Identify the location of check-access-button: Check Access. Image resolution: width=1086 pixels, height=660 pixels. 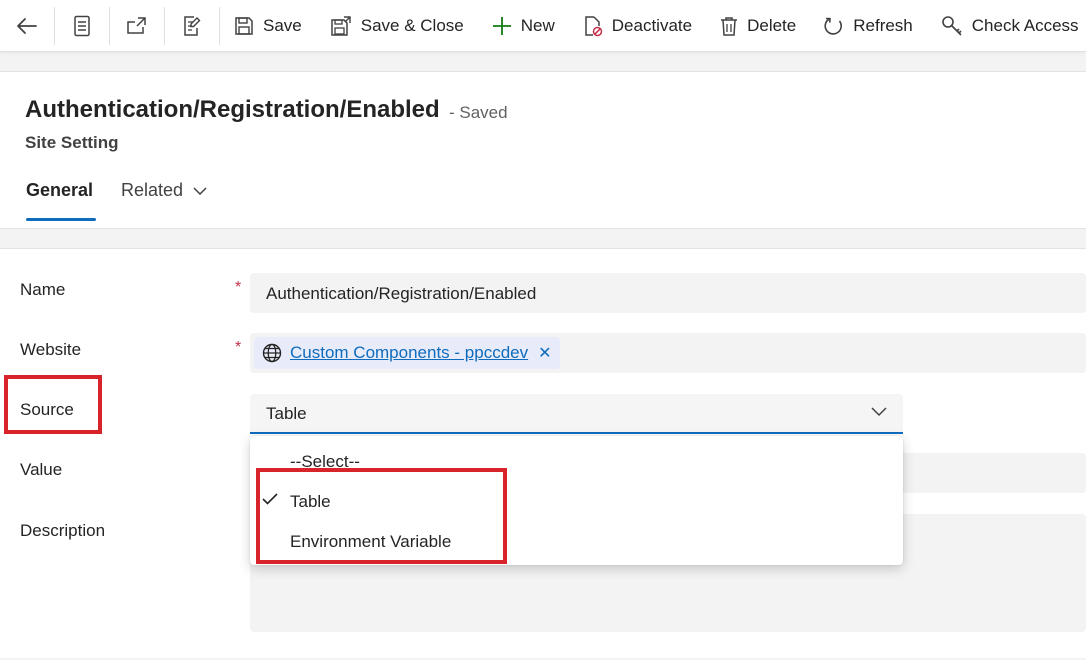
(1006, 25).